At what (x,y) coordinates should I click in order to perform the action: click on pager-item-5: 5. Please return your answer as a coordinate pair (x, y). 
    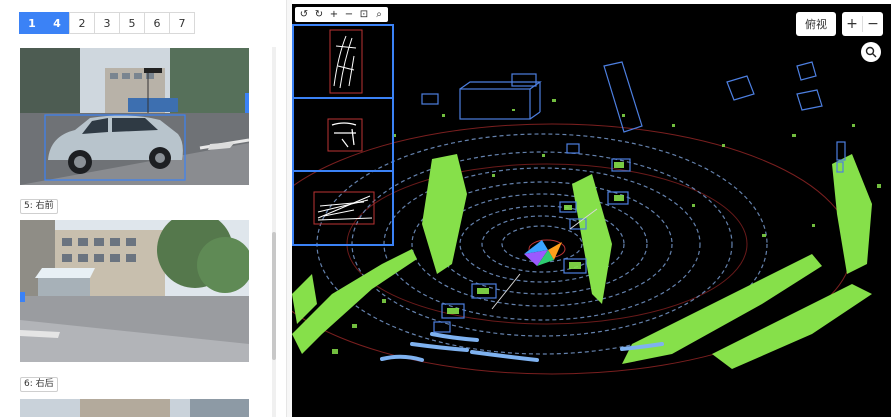
    Looking at the image, I should click on (132, 23).